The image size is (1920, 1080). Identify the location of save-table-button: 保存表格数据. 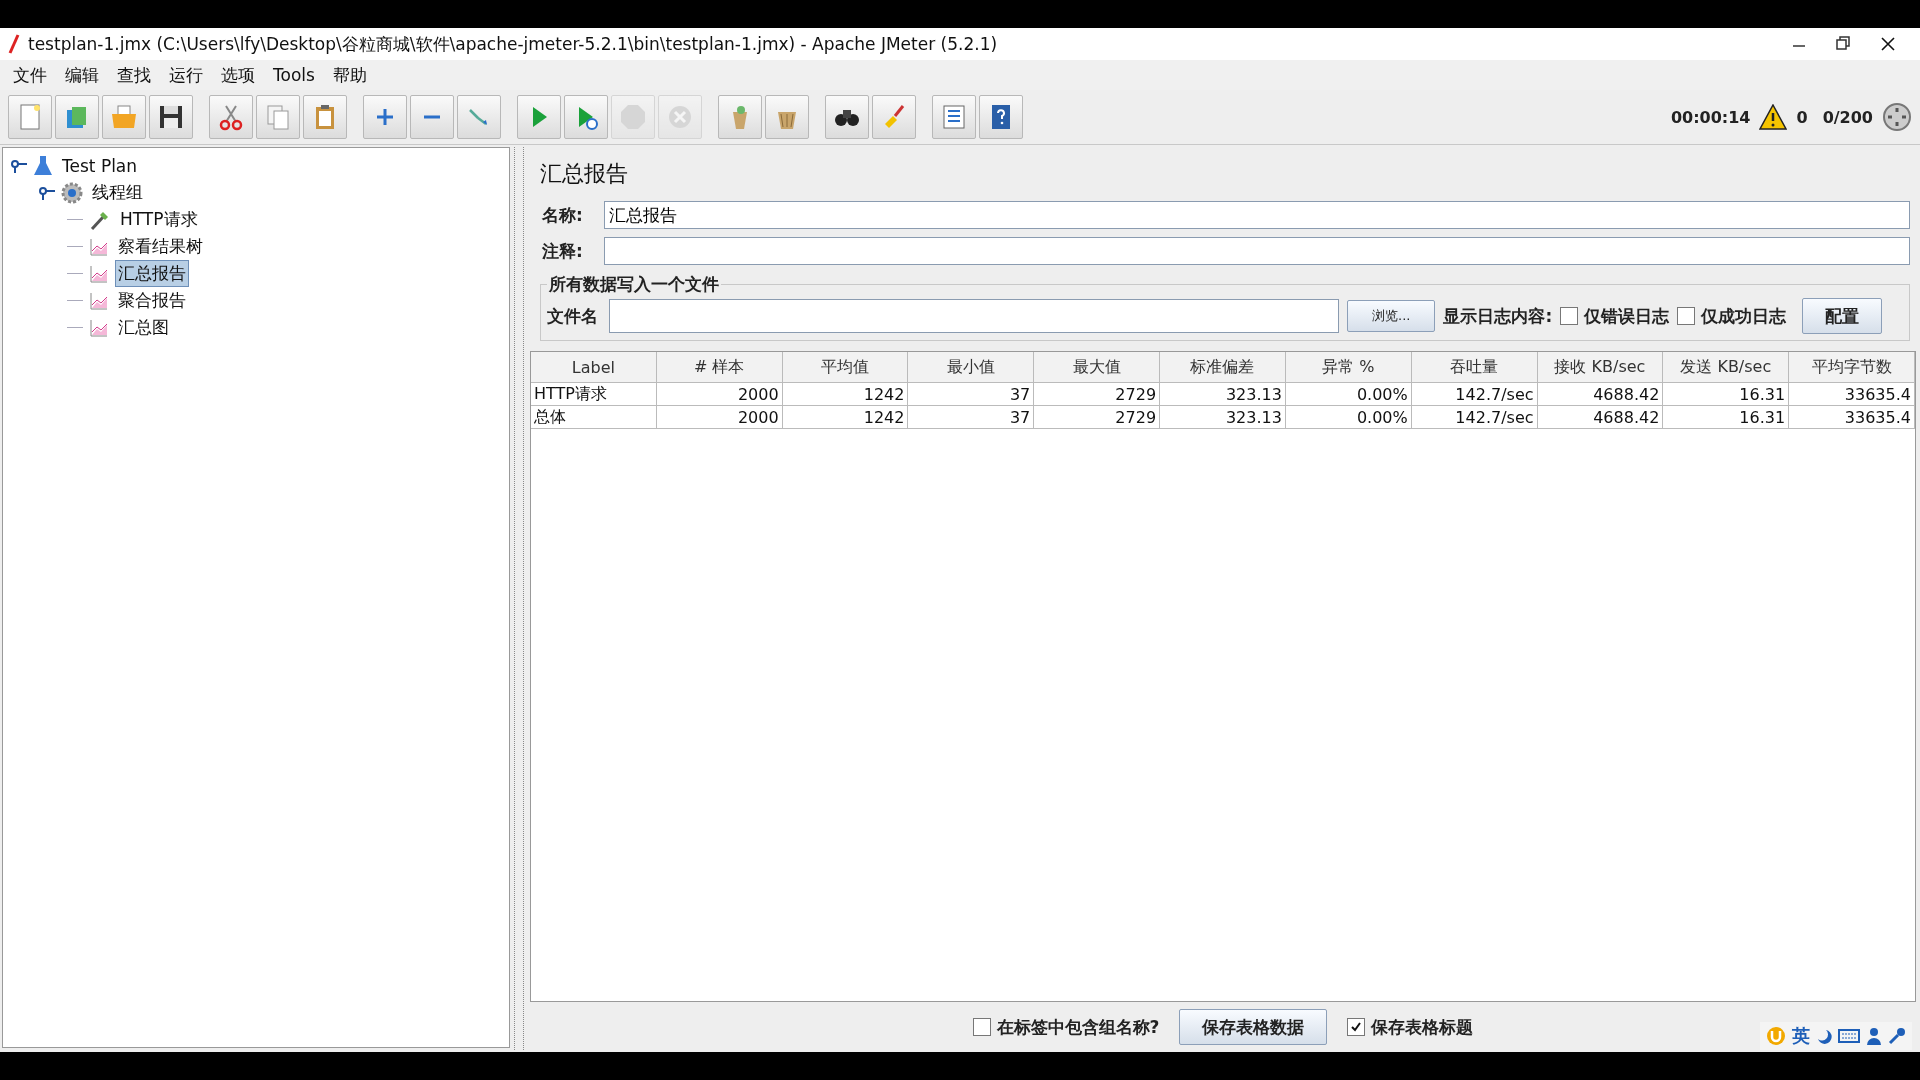
(1253, 1027).